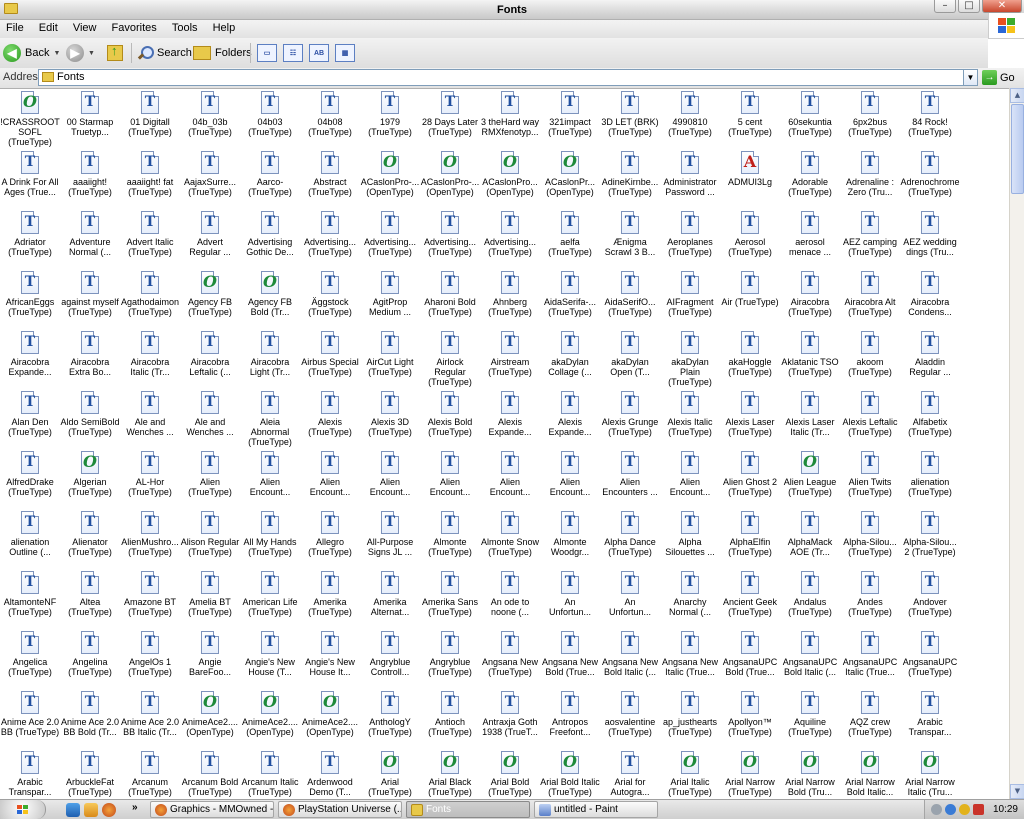  Describe the element at coordinates (945, 6) in the screenshot. I see `minimize-button: –` at that location.